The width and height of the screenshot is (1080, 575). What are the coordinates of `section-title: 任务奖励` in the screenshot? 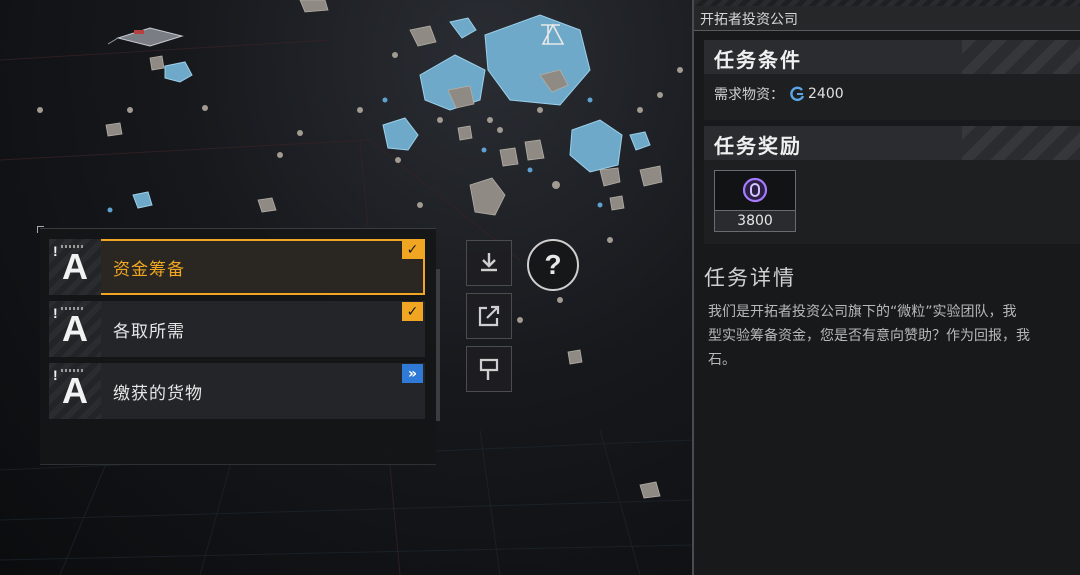 It's located at (758, 146).